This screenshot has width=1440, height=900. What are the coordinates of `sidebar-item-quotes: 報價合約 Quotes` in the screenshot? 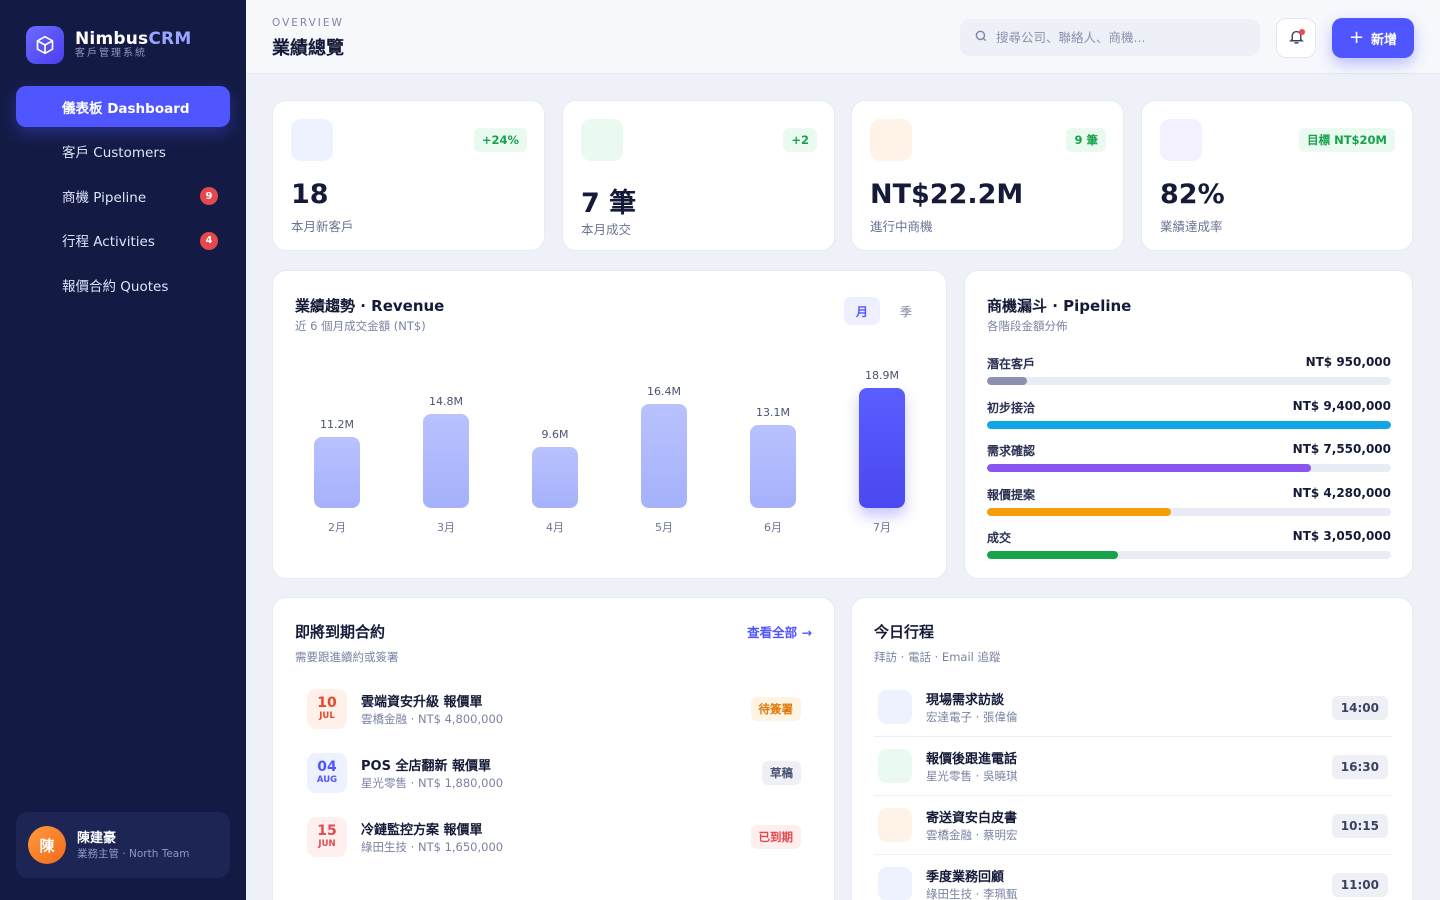 It's located at (123, 284).